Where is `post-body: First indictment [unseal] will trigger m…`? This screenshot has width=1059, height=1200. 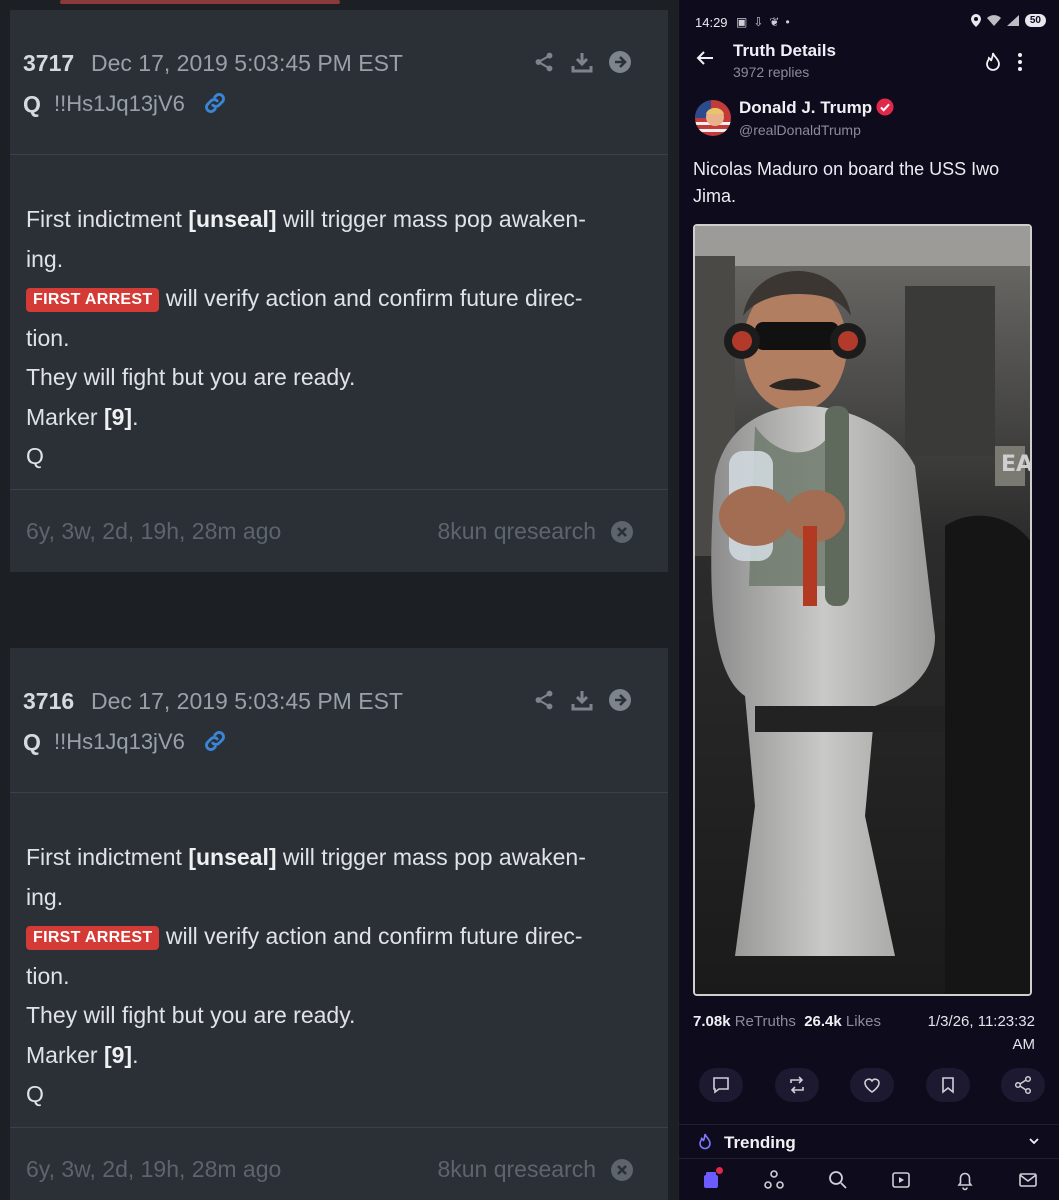
post-body: First indictment [unseal] will trigger m… is located at coordinates (336, 338).